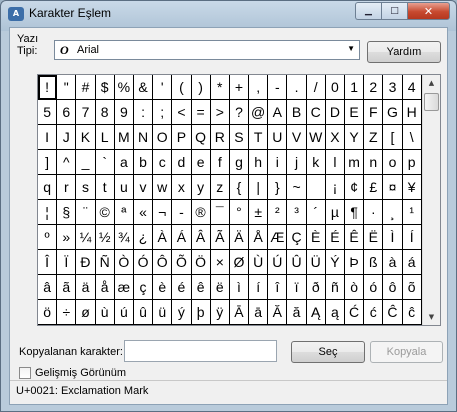 The image size is (457, 412). I want to click on character-cell: Í, so click(412, 237).